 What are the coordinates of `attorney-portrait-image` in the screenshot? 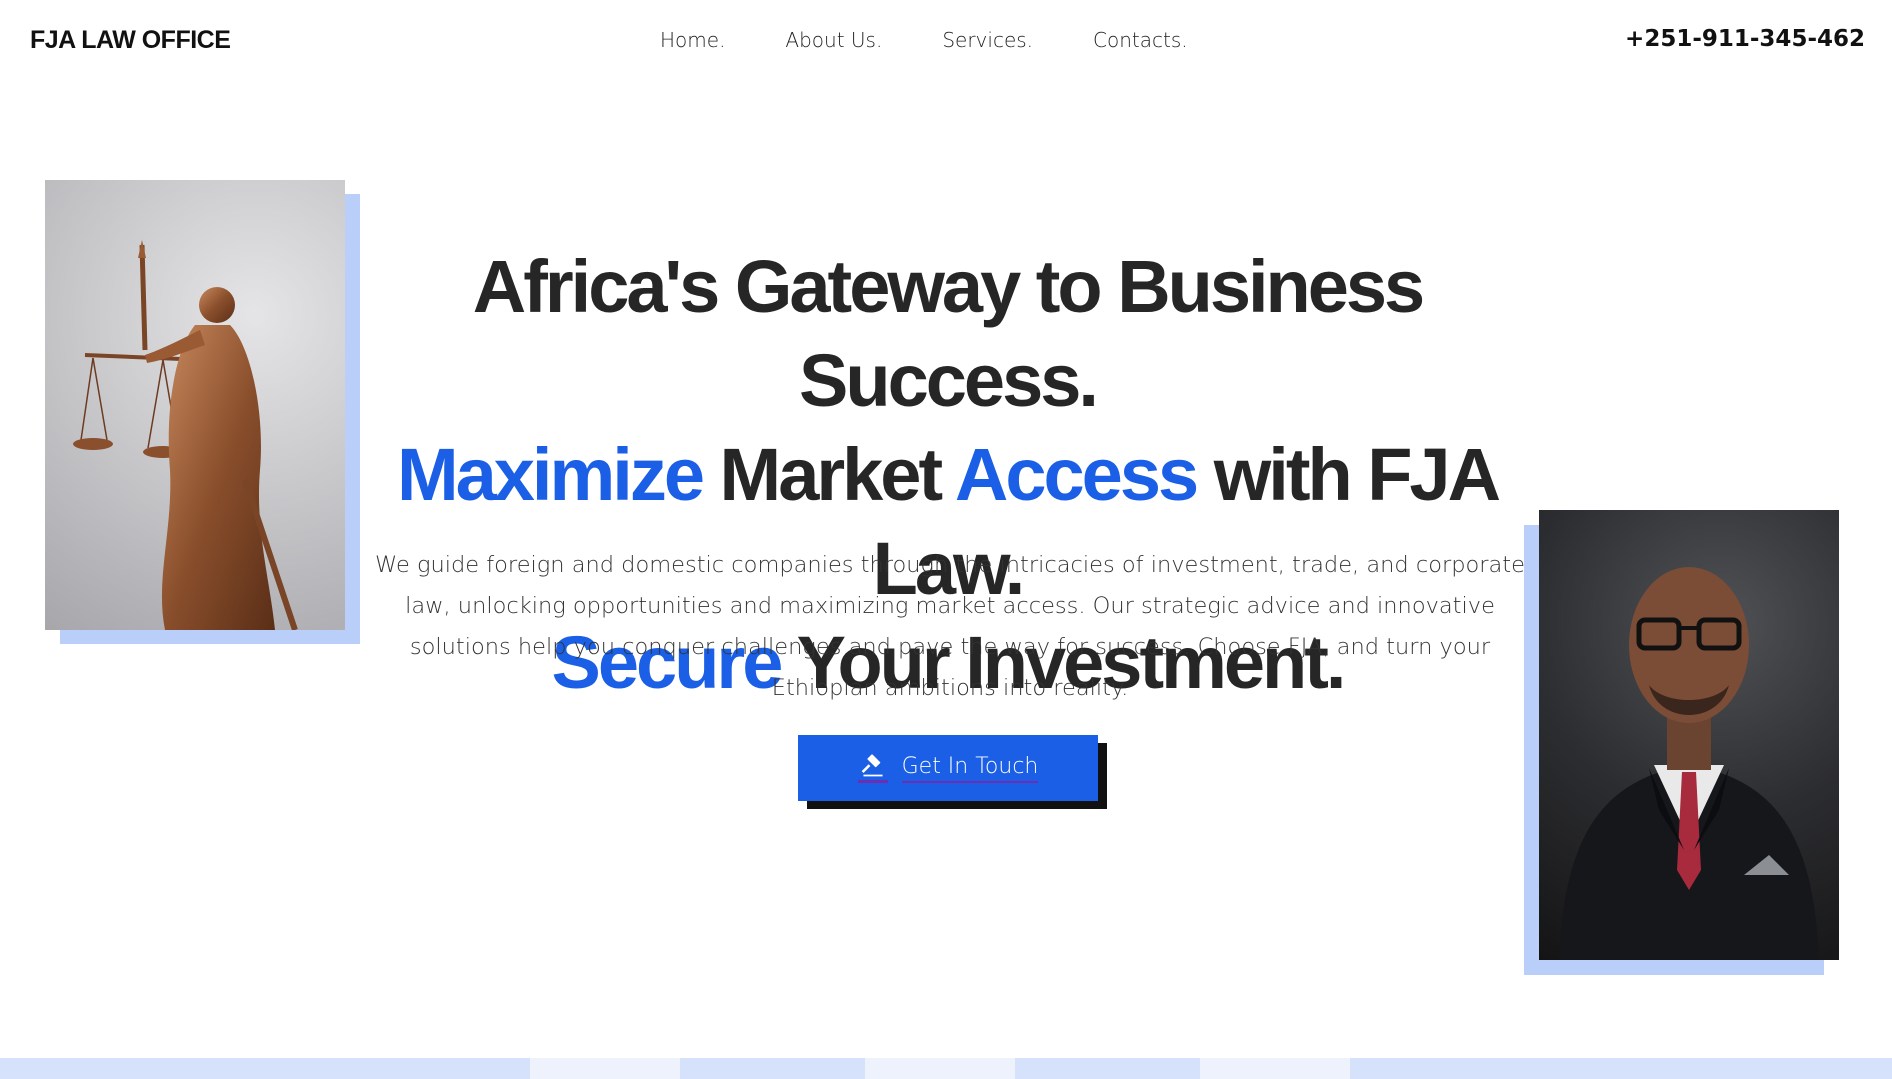 It's located at (1689, 735).